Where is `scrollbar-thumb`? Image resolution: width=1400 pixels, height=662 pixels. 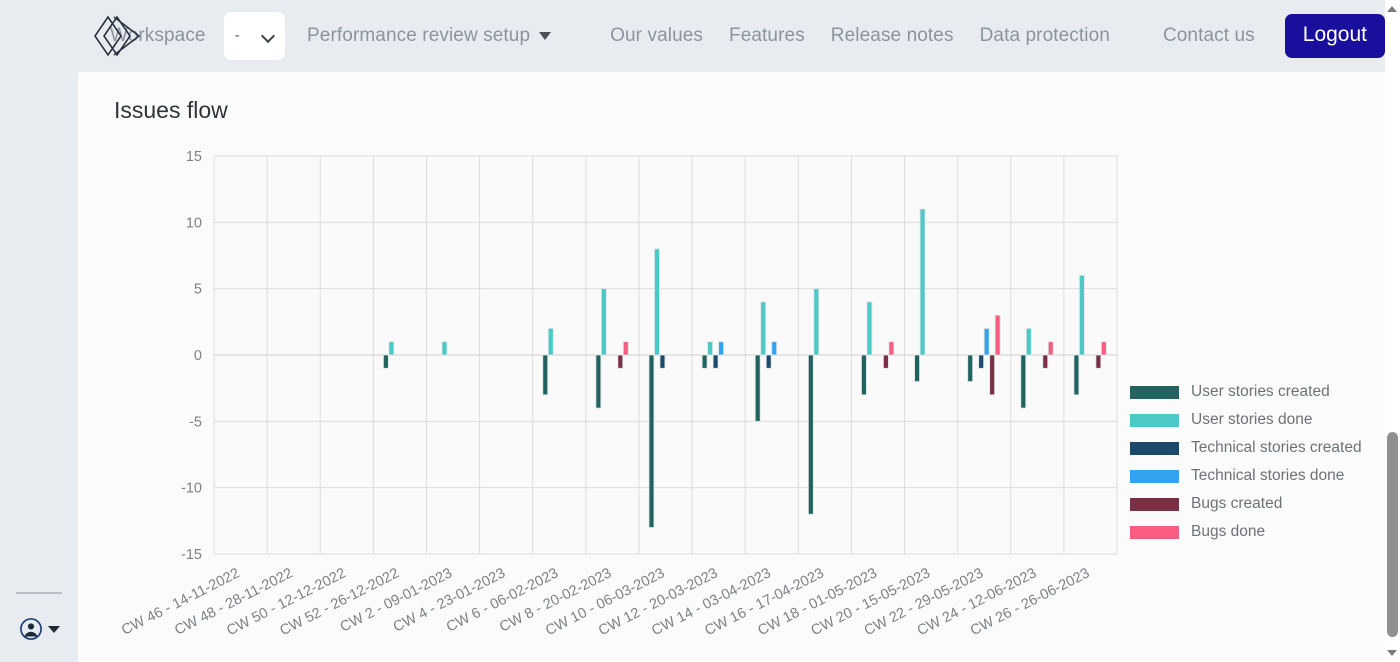 scrollbar-thumb is located at coordinates (1392, 534).